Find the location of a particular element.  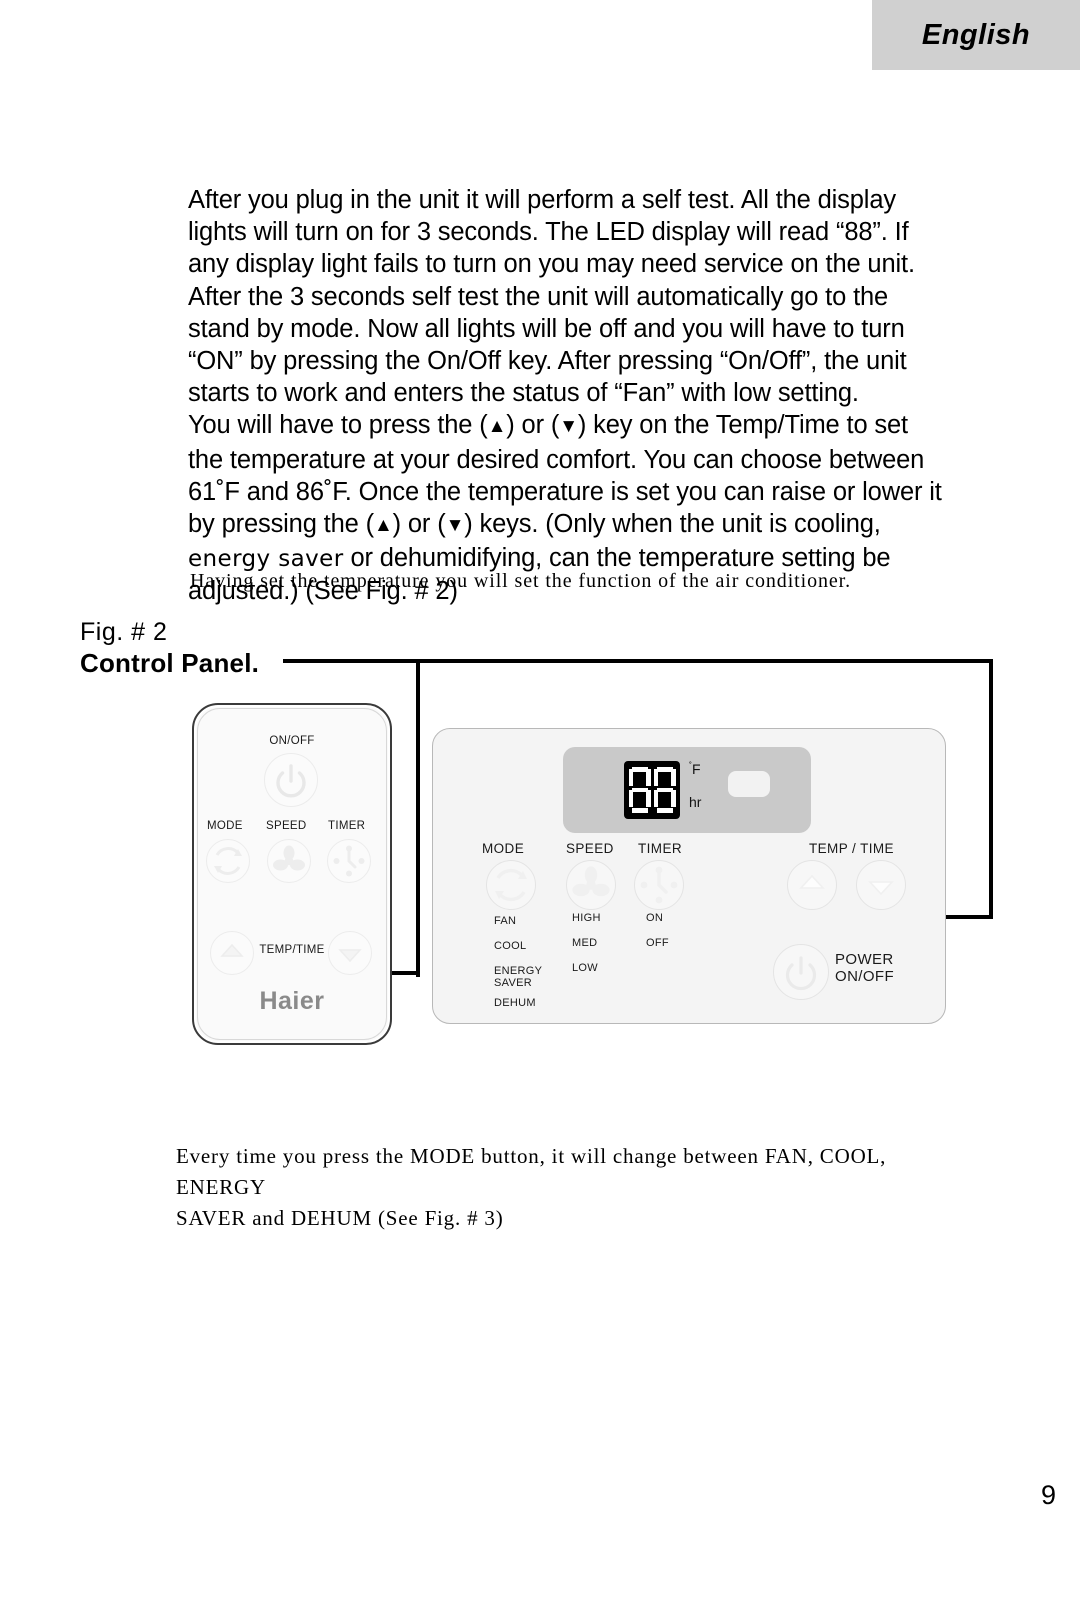

remote-timer-label: TIMER is located at coordinates (347, 826).